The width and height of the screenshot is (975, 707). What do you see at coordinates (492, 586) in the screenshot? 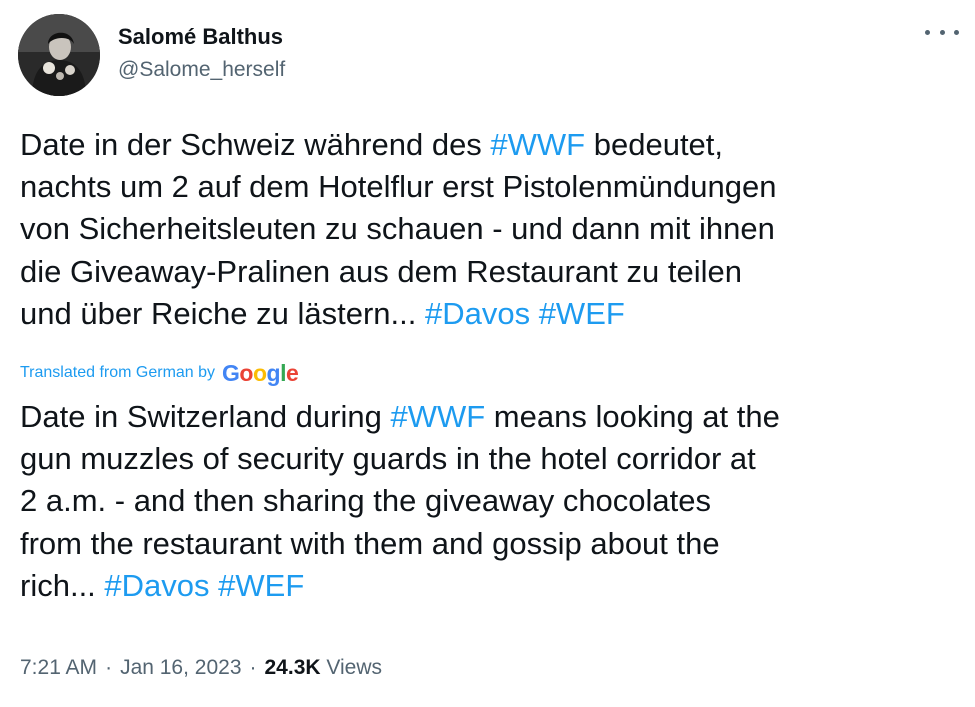
I see `tweet-line: rich... #Davos #WEF` at bounding box center [492, 586].